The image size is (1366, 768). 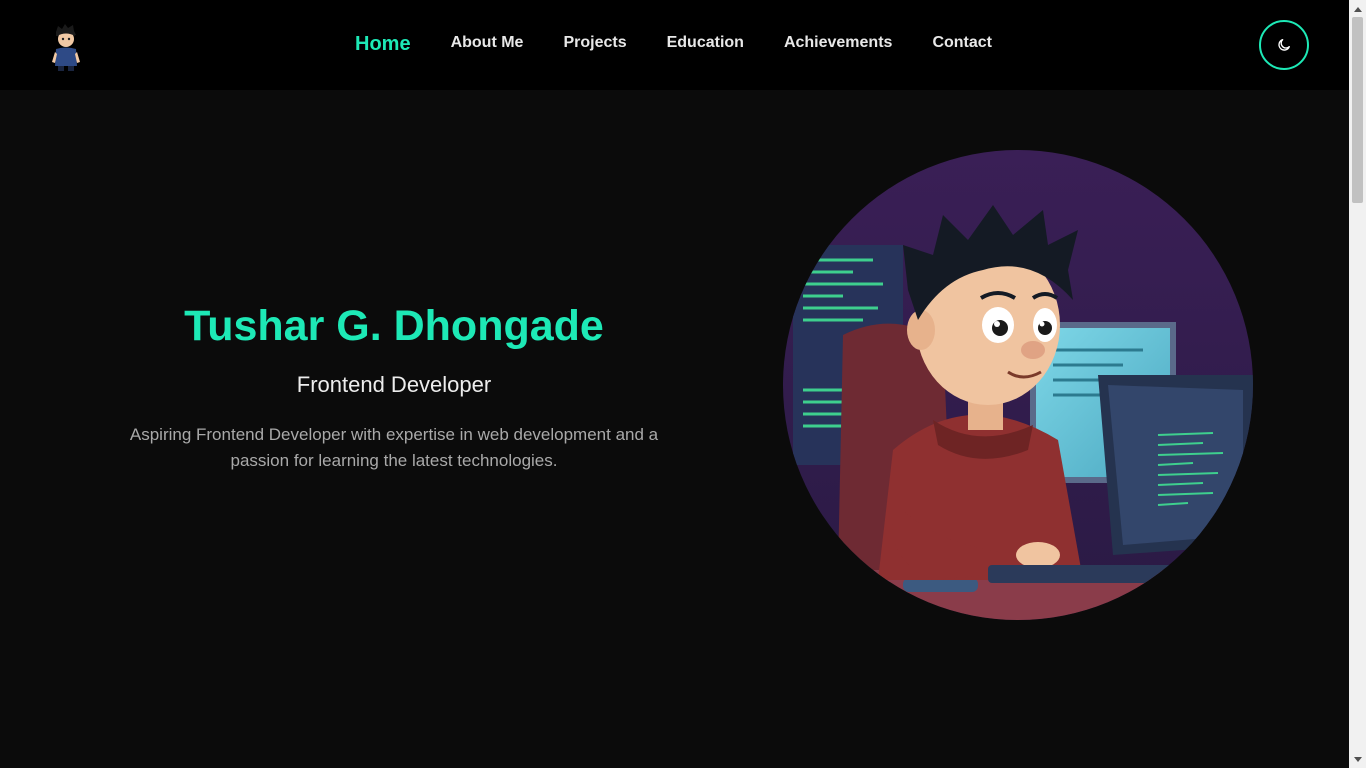 What do you see at coordinates (487, 43) in the screenshot?
I see `nav-item-about-me: About Me` at bounding box center [487, 43].